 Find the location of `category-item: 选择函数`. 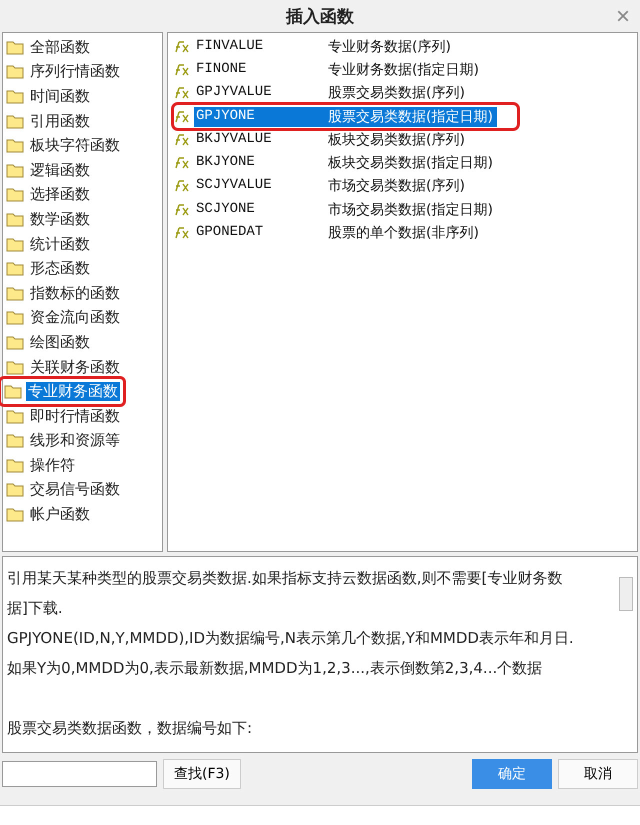

category-item: 选择函数 is located at coordinates (60, 194).